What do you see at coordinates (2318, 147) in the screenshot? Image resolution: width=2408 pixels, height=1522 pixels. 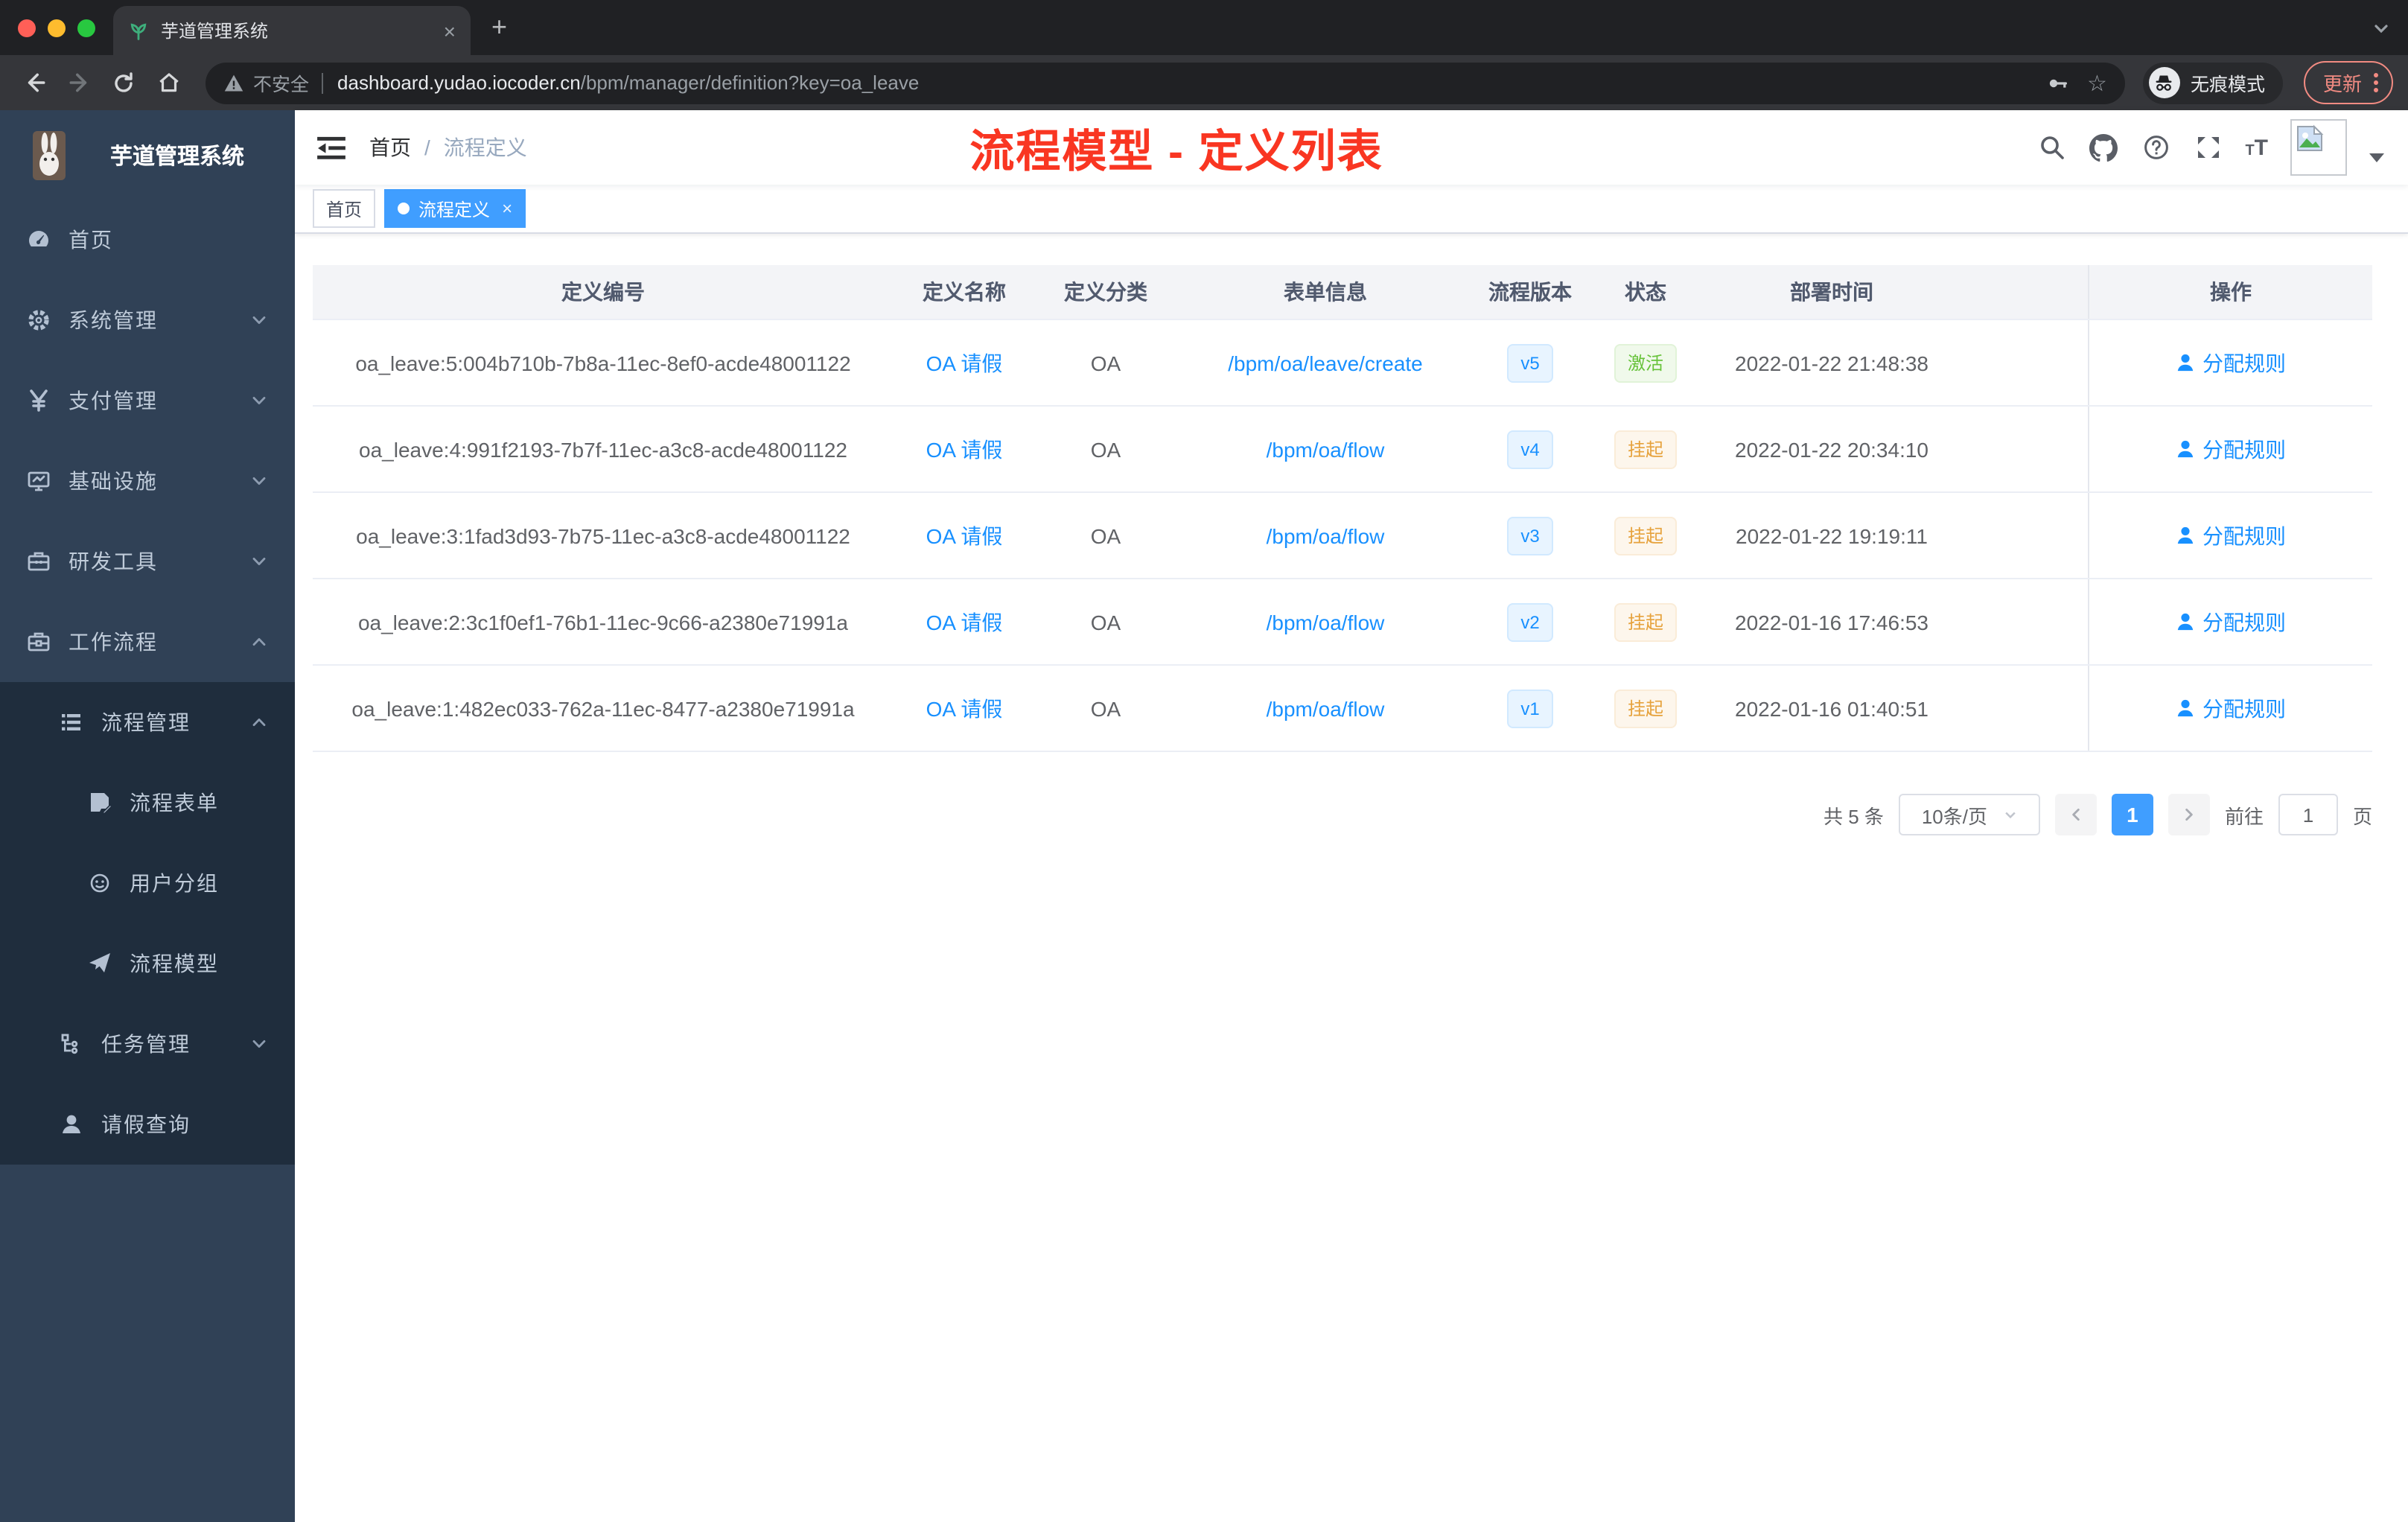 I see `user-avatar` at bounding box center [2318, 147].